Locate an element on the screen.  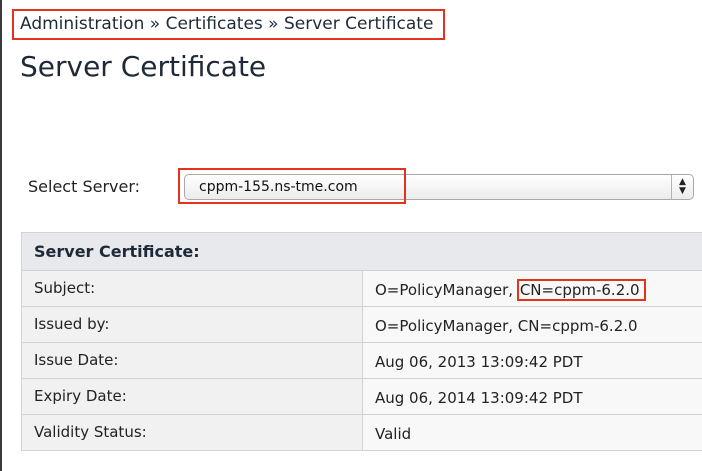
server-select-value: cppm-155.ns-tme.com is located at coordinates (278, 187).